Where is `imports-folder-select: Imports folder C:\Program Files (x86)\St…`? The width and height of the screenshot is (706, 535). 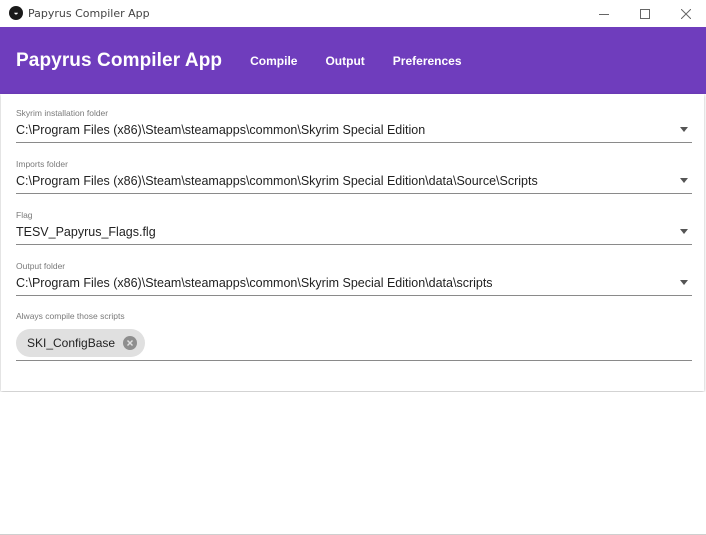
imports-folder-select: Imports folder C:\Program Files (x86)\St… is located at coordinates (354, 176).